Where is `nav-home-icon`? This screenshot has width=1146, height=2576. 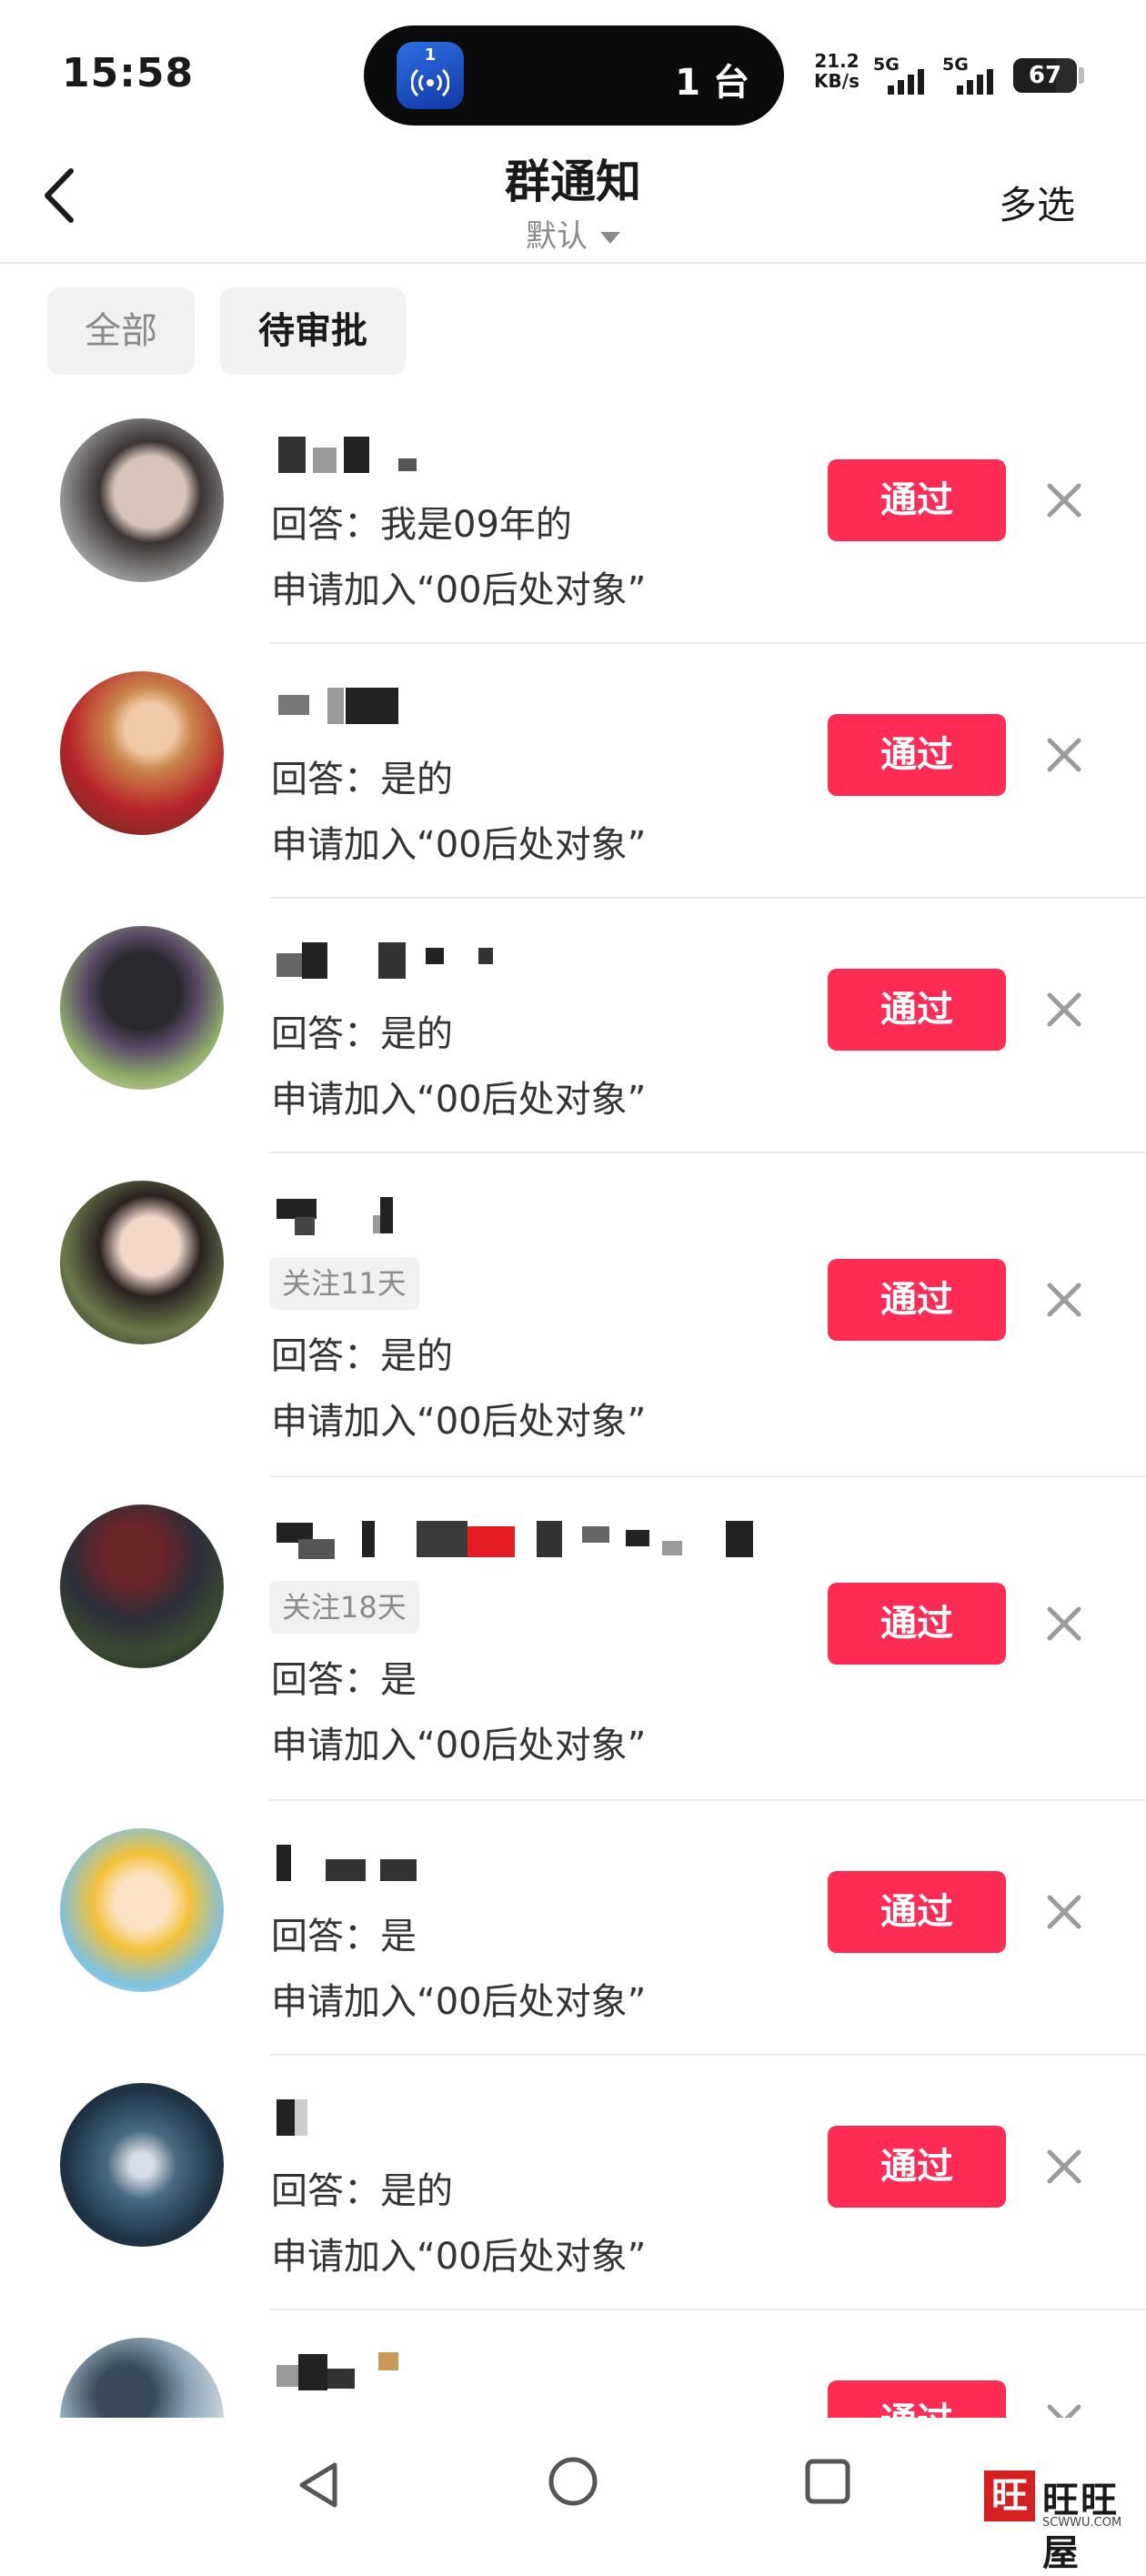
nav-home-icon is located at coordinates (573, 2481).